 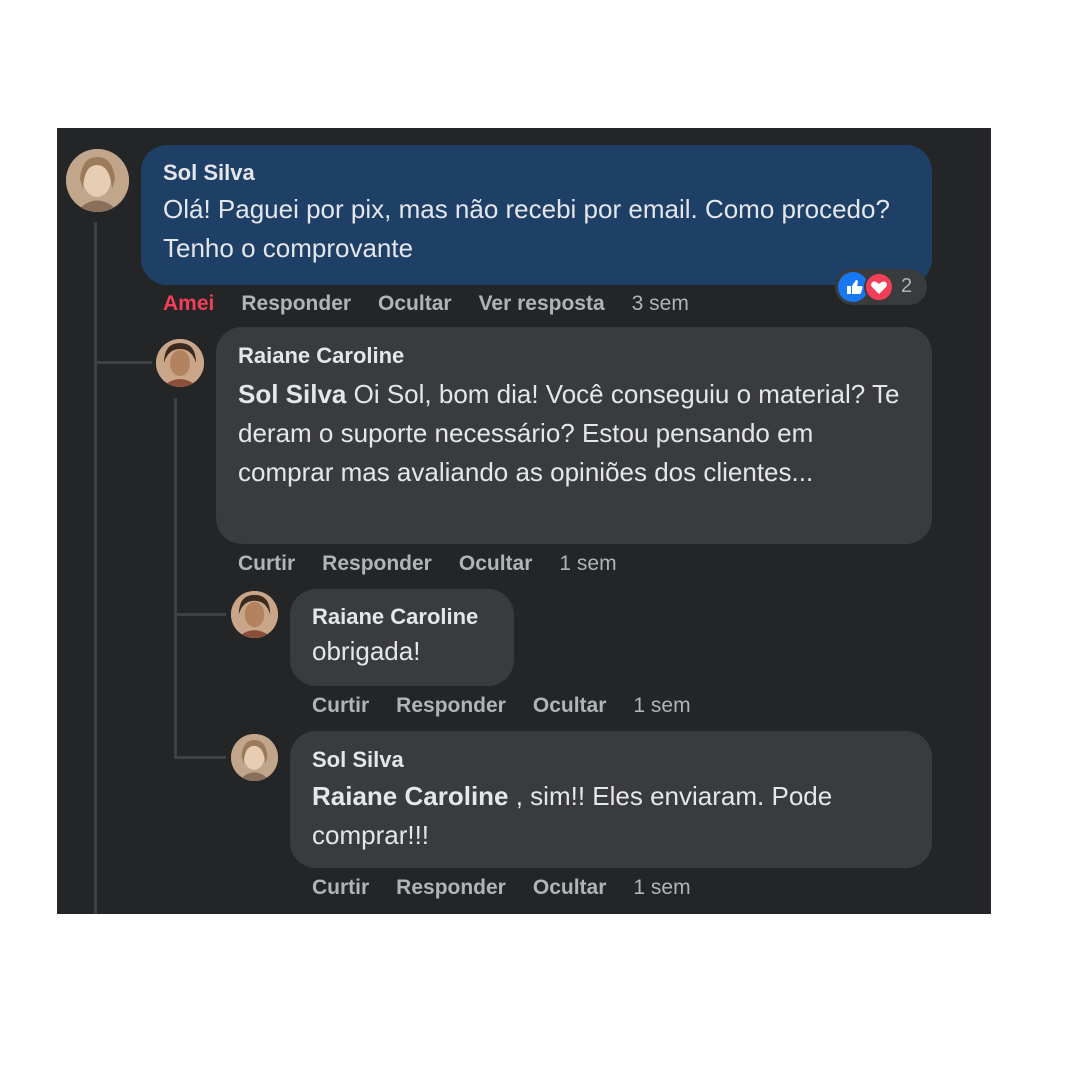 What do you see at coordinates (660, 303) in the screenshot?
I see `timestamp: 3 sem` at bounding box center [660, 303].